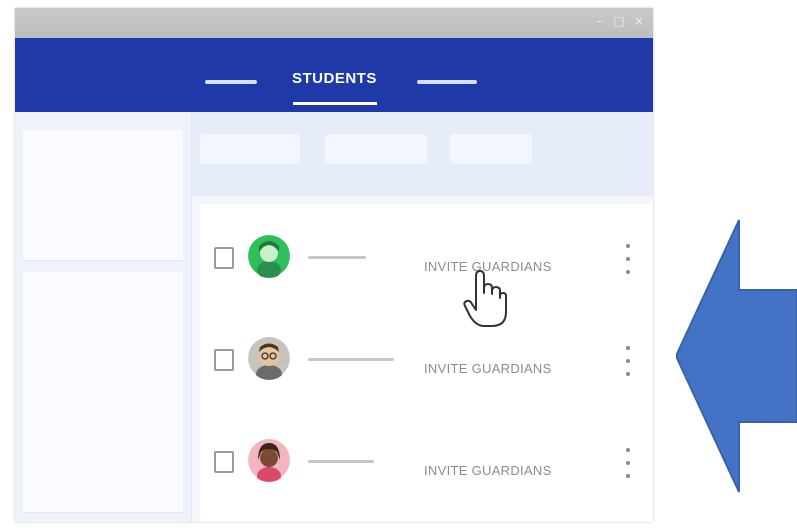 Image resolution: width=797 pixels, height=528 pixels. I want to click on window-controls: – □ ×, so click(619, 21).